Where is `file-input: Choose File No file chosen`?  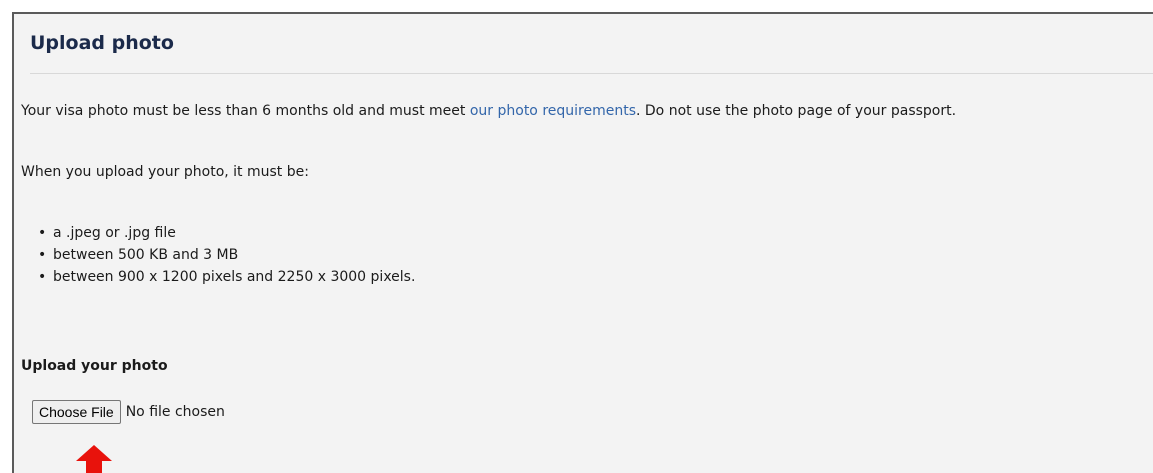 file-input: Choose File No file chosen is located at coordinates (128, 412).